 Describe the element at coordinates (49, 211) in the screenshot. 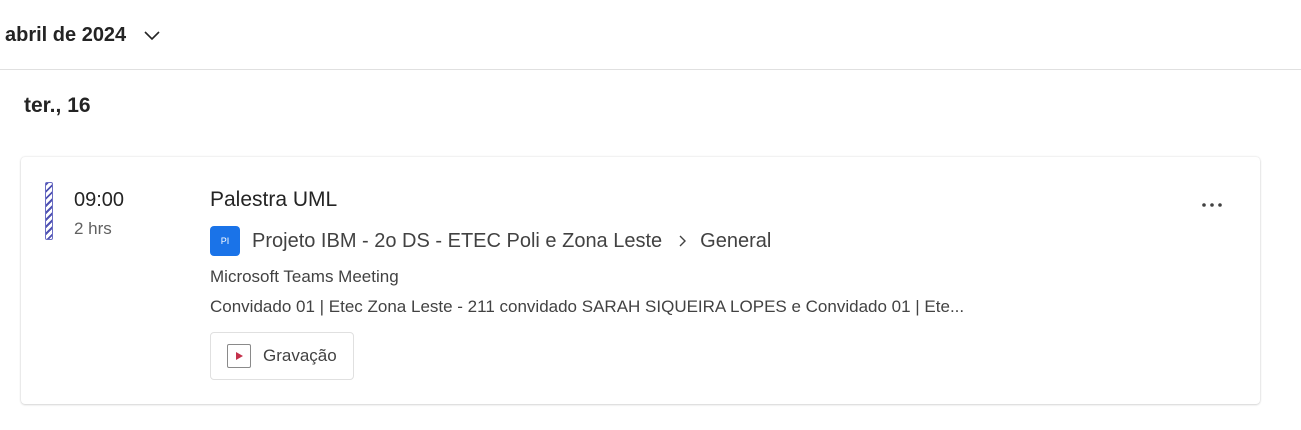

I see `event-status-stripe` at that location.